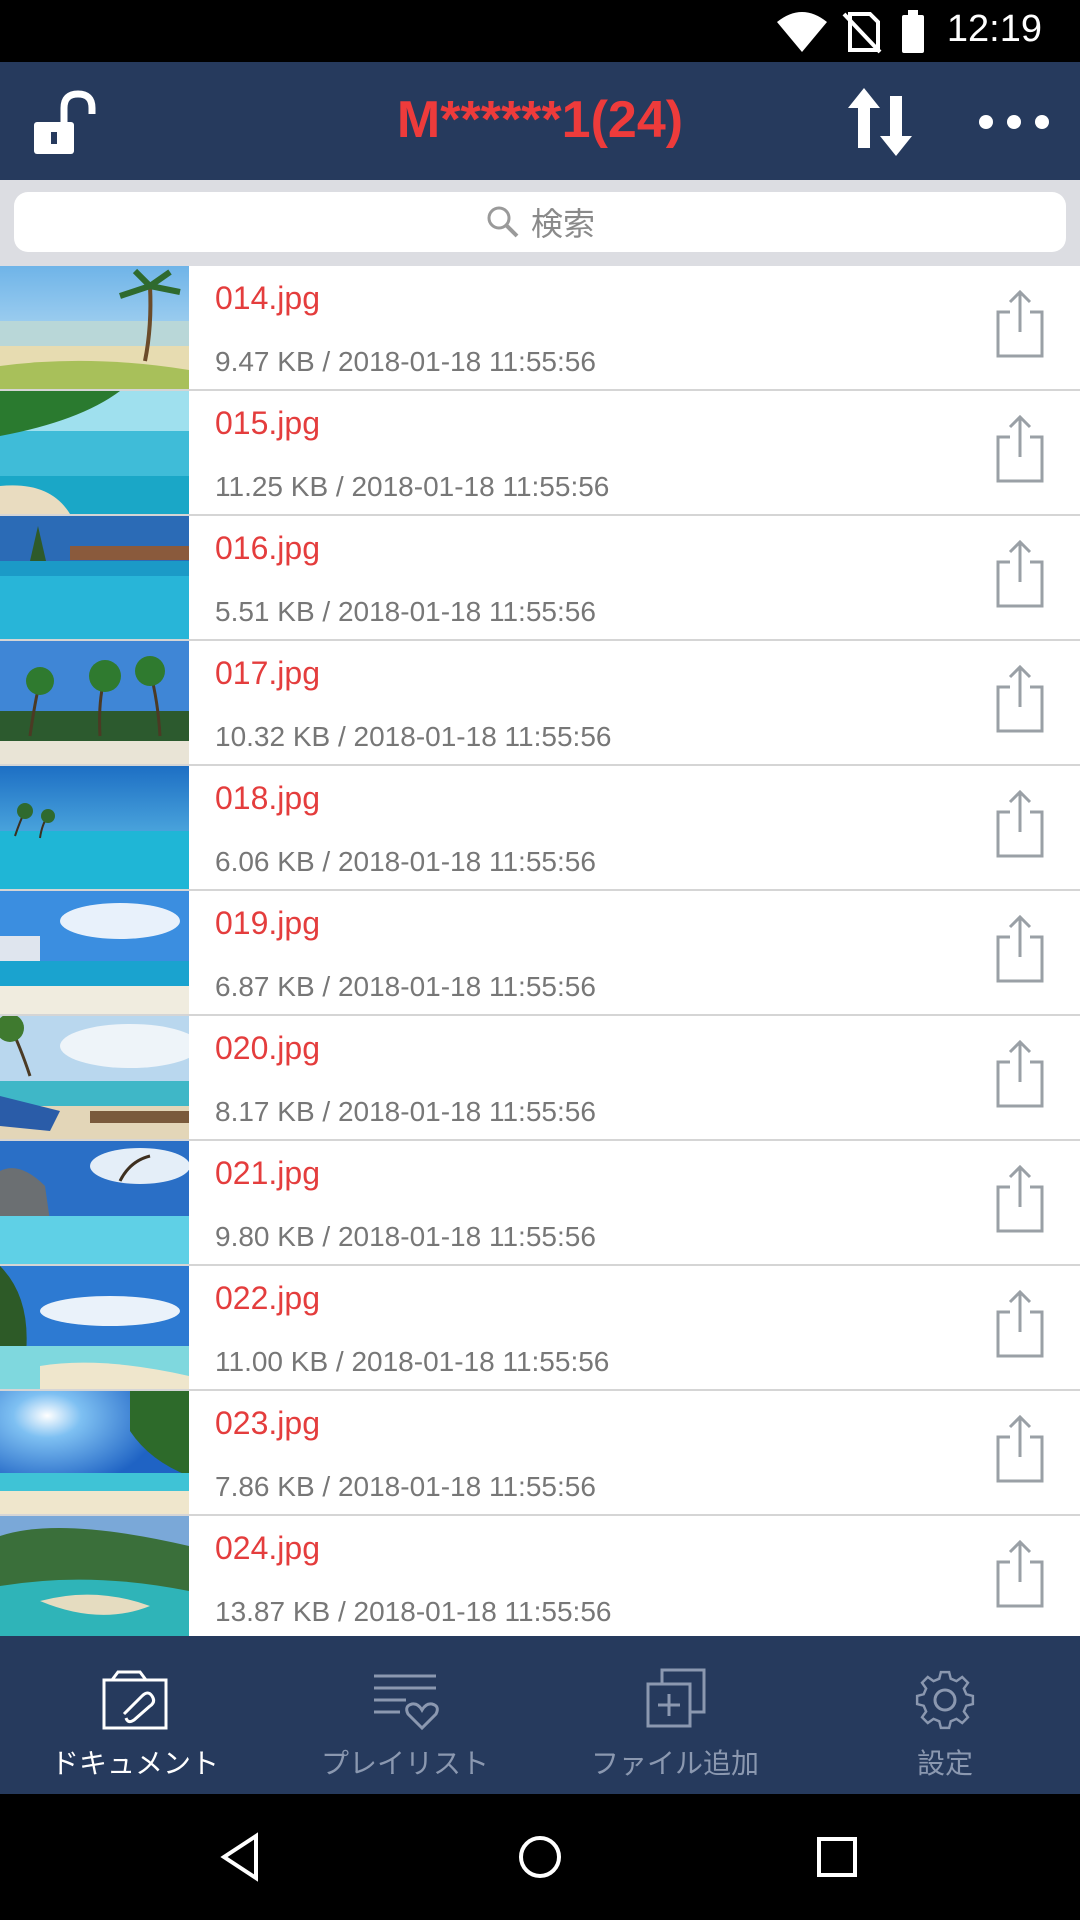 This screenshot has height=1920, width=1080. What do you see at coordinates (135, 1700) in the screenshot?
I see `document-icon` at bounding box center [135, 1700].